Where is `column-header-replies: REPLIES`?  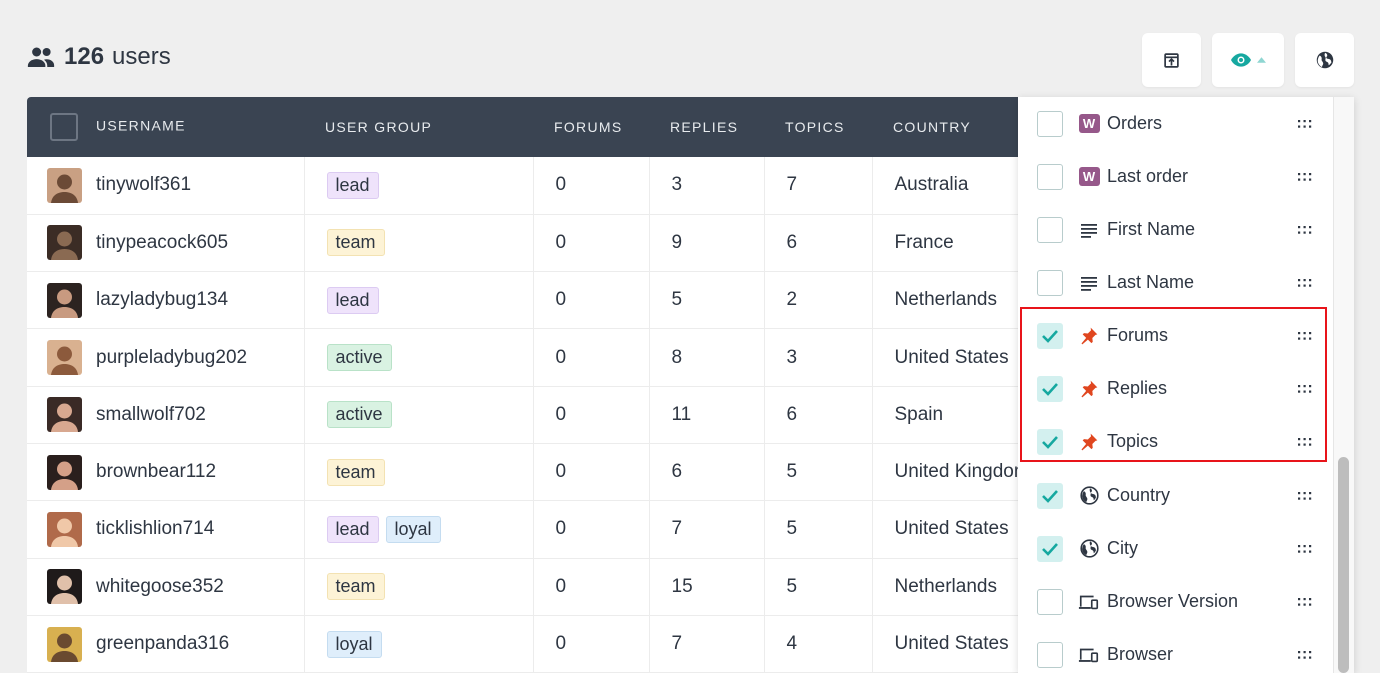 column-header-replies: REPLIES is located at coordinates (706, 127).